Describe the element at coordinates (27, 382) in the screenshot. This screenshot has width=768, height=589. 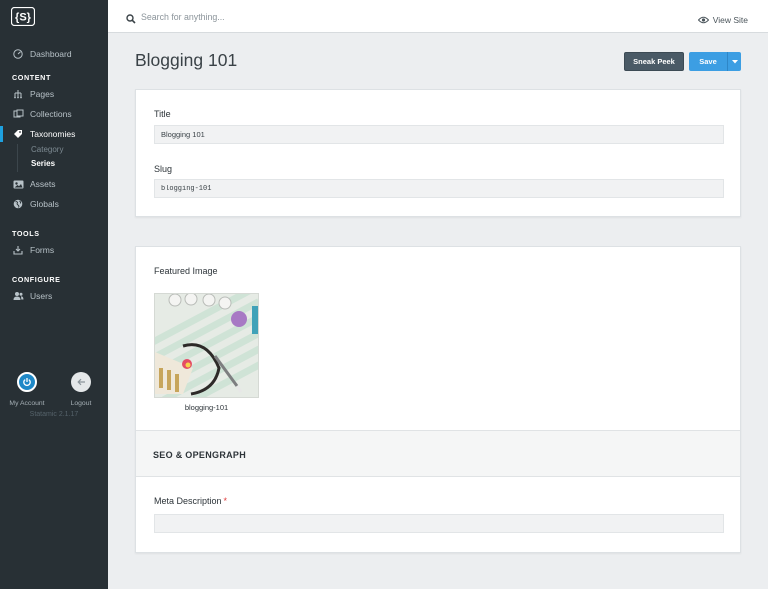
I see `power-icon` at that location.